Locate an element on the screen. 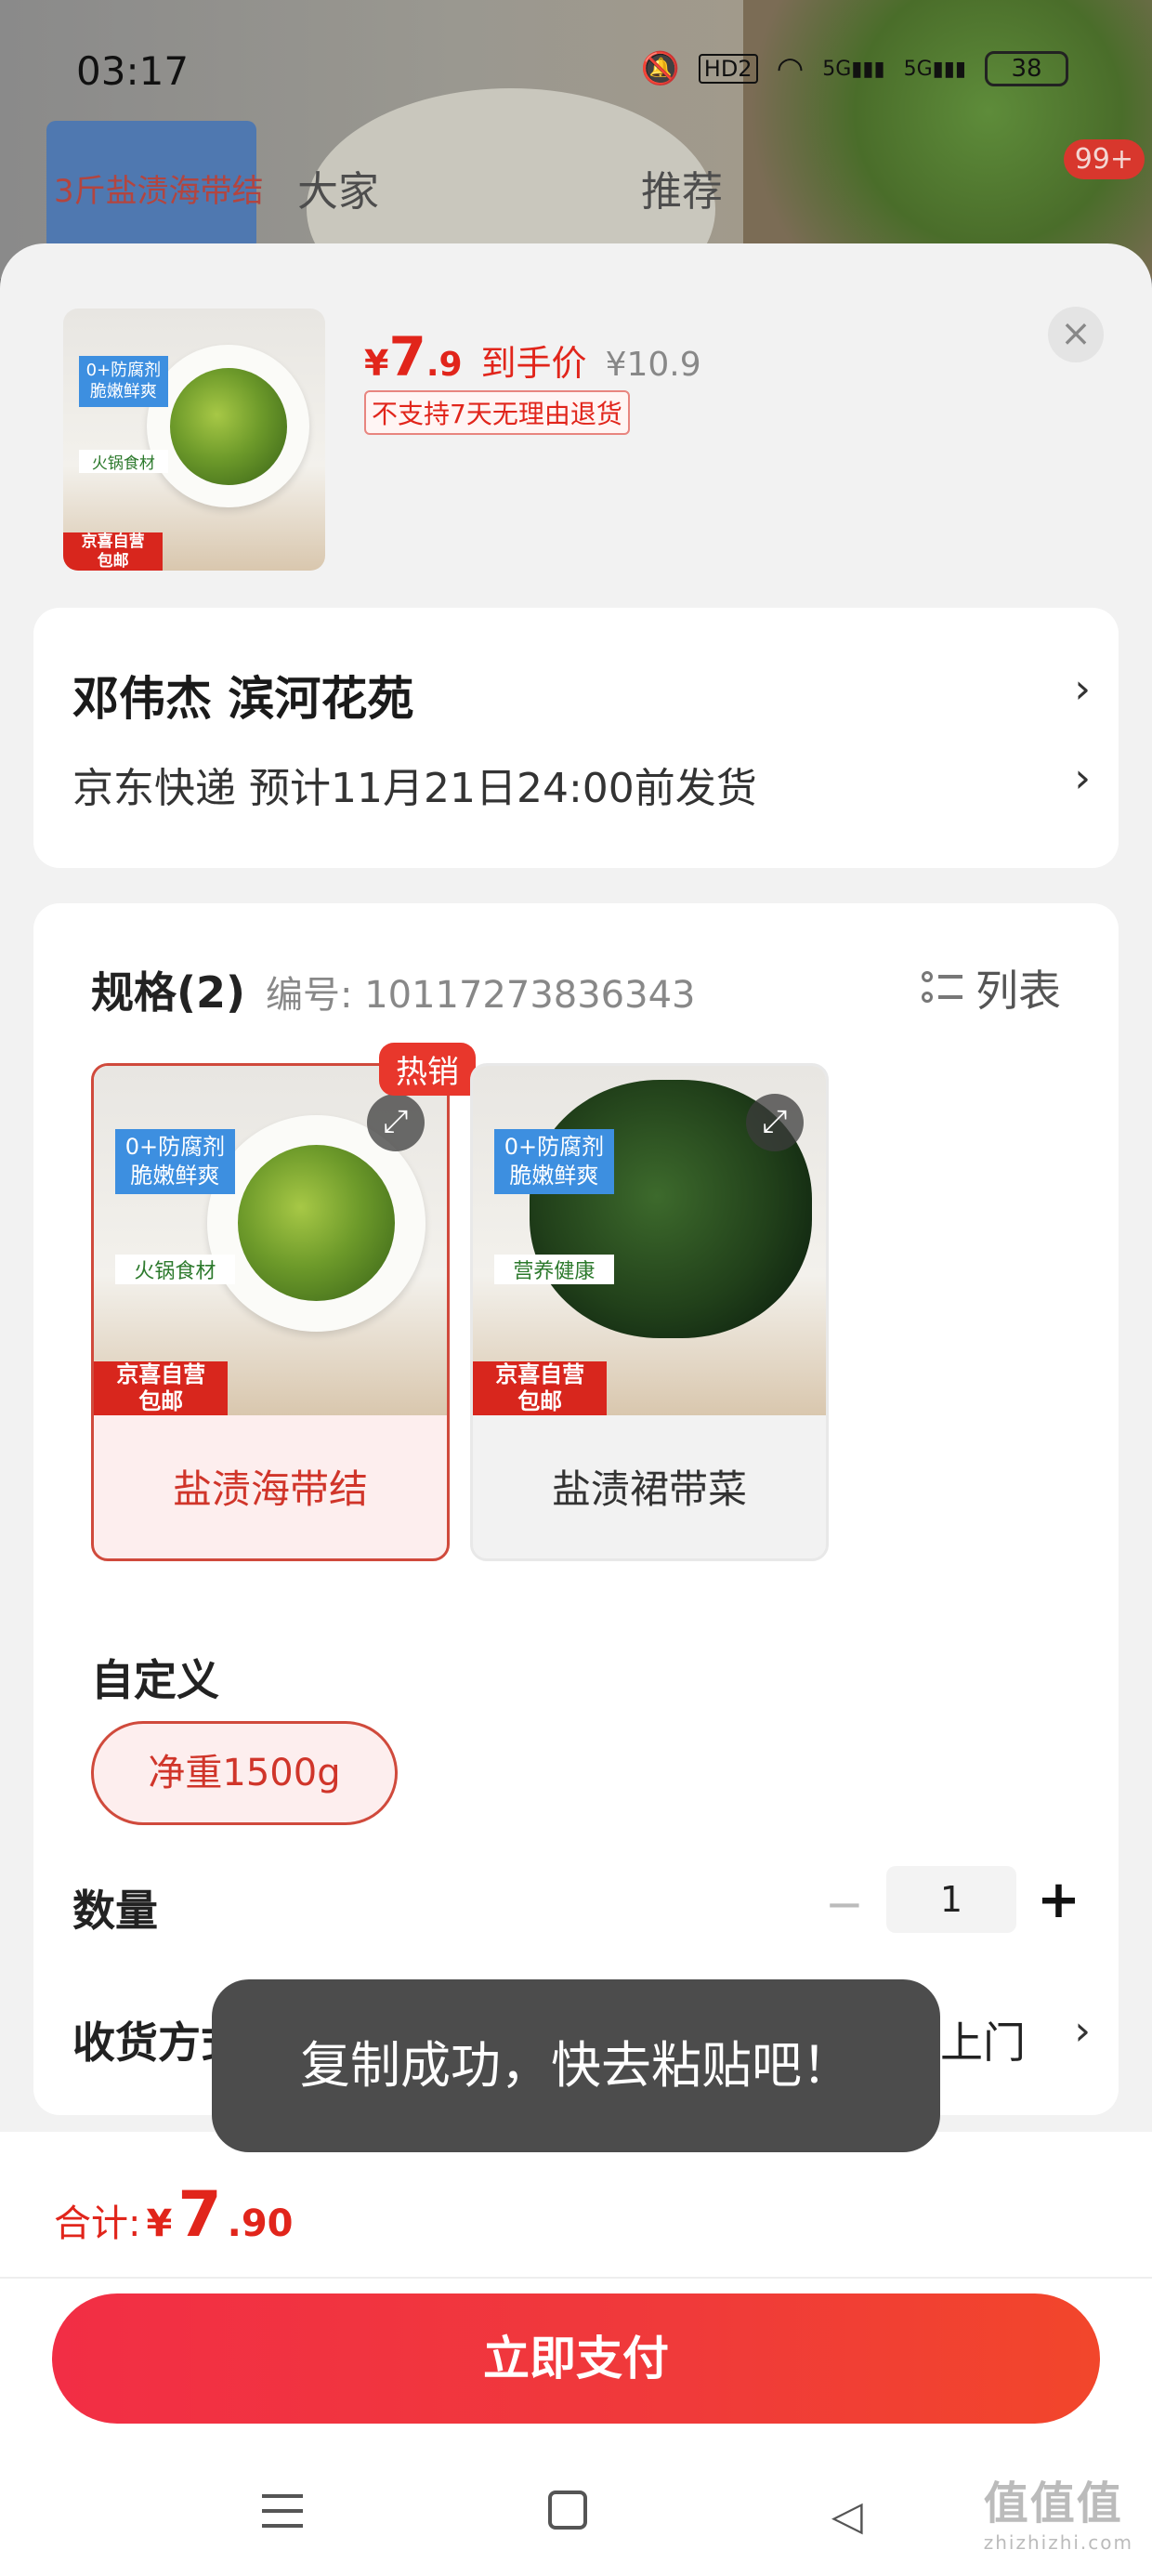 The height and width of the screenshot is (2576, 1152). list-view-button: 列表 is located at coordinates (991, 988).